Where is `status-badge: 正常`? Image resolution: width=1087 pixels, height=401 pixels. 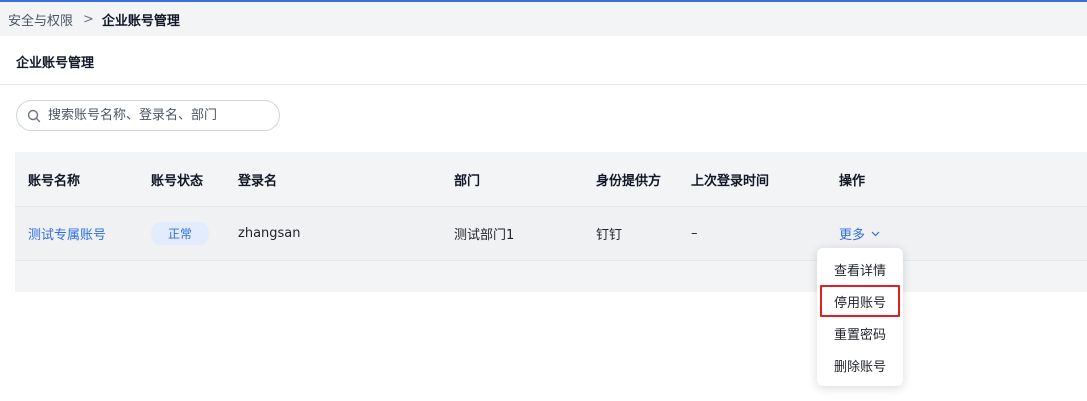 status-badge: 正常 is located at coordinates (180, 233).